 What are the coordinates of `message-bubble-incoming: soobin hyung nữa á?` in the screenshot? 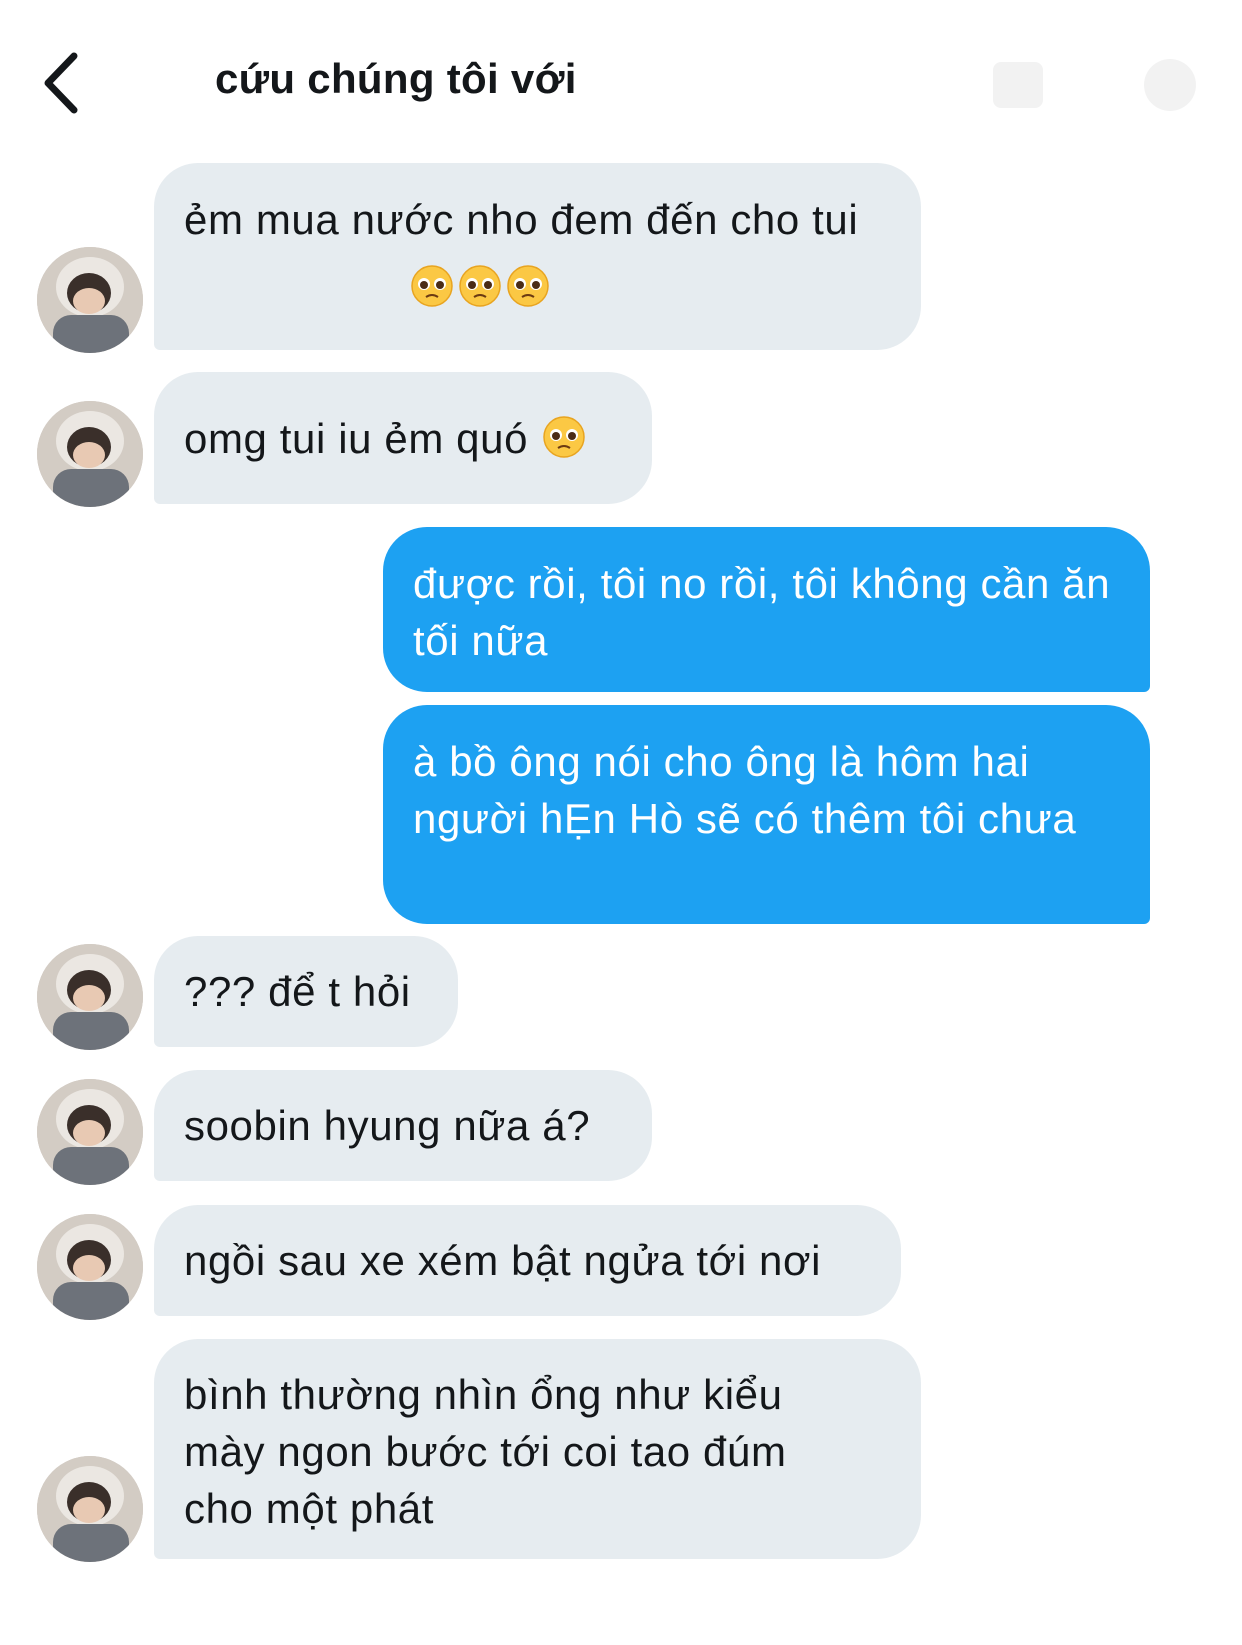 It's located at (403, 1125).